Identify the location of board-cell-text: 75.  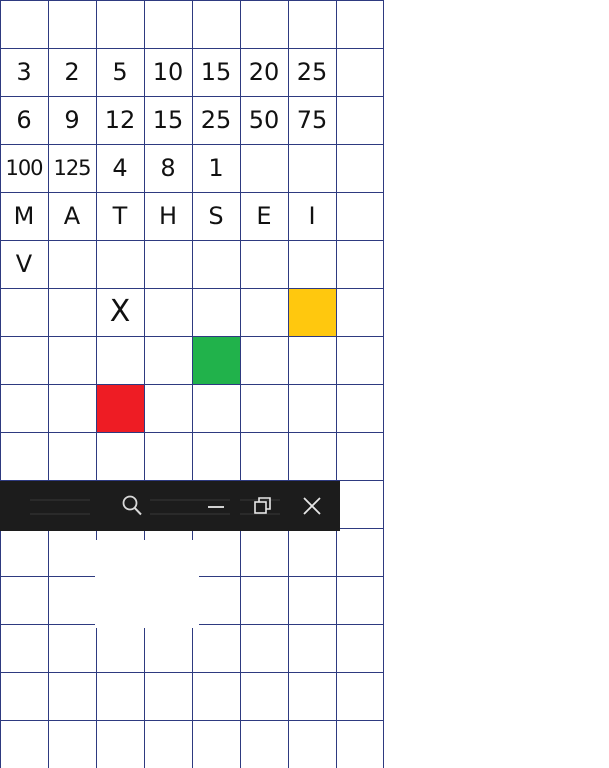
(312, 120).